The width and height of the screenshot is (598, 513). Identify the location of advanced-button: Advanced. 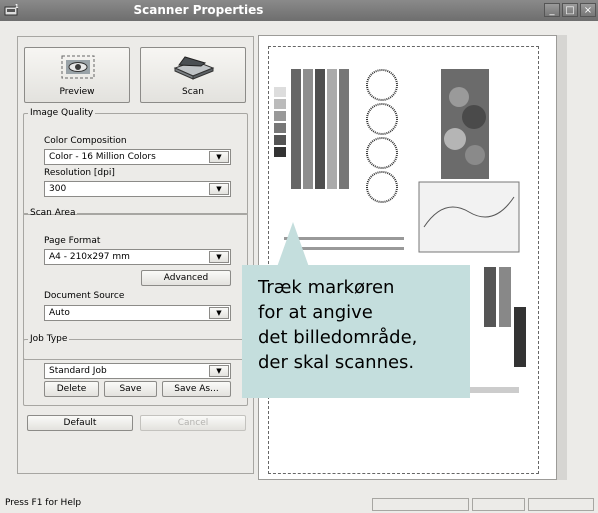
(186, 278).